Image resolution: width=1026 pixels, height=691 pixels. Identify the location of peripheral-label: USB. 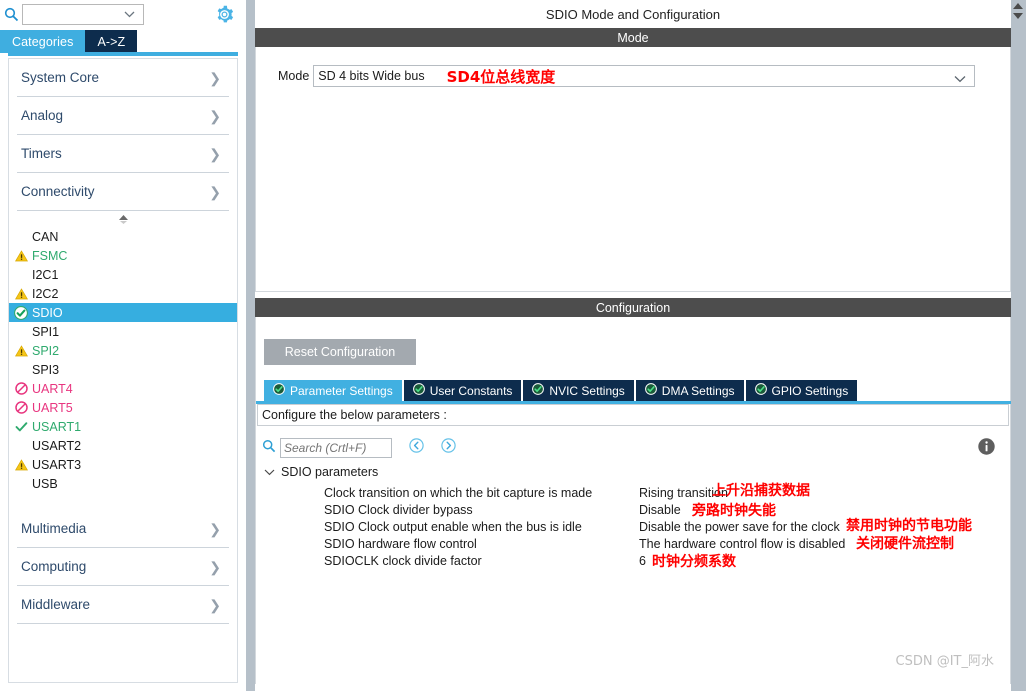
(45, 483).